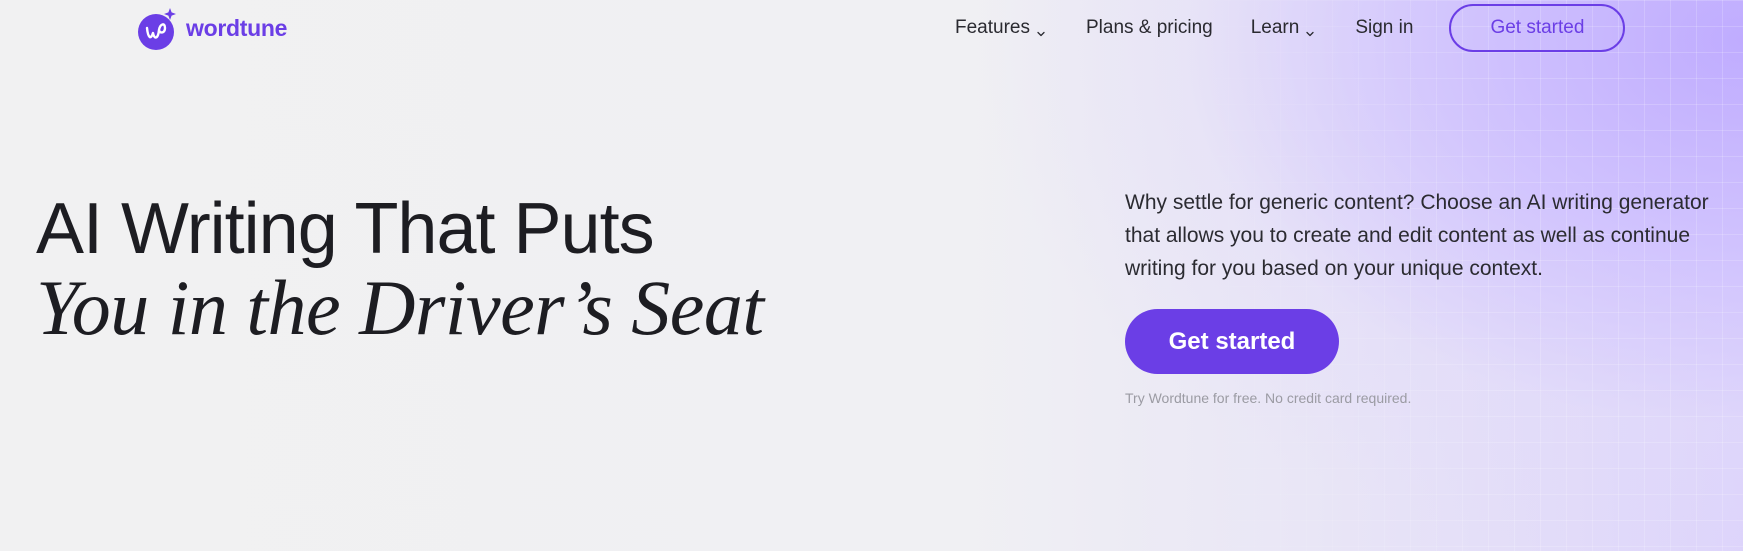  Describe the element at coordinates (237, 27) in the screenshot. I see `brand-name: wordtune` at that location.